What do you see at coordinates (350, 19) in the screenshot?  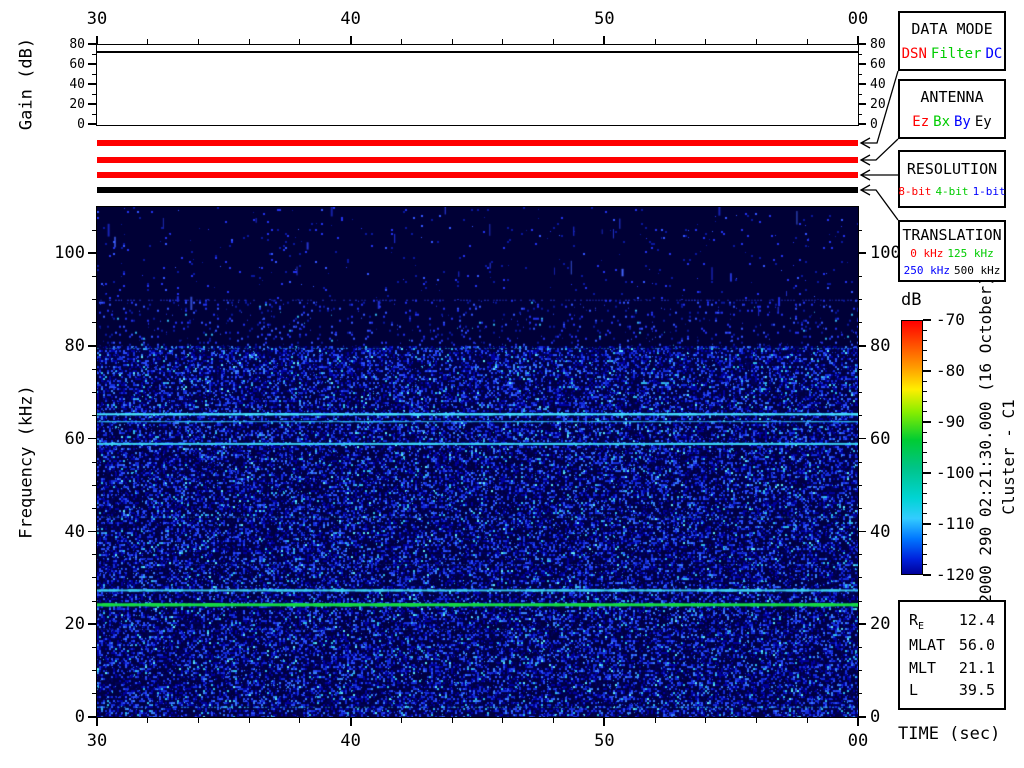 I see `top-axis-tick-label: 40` at bounding box center [350, 19].